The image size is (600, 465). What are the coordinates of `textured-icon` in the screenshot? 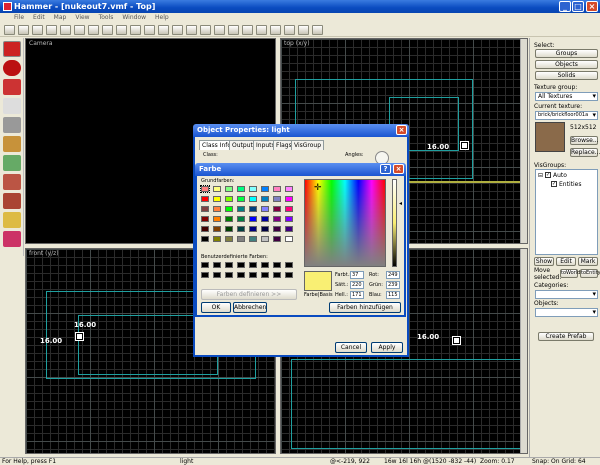 It's located at (163, 29).